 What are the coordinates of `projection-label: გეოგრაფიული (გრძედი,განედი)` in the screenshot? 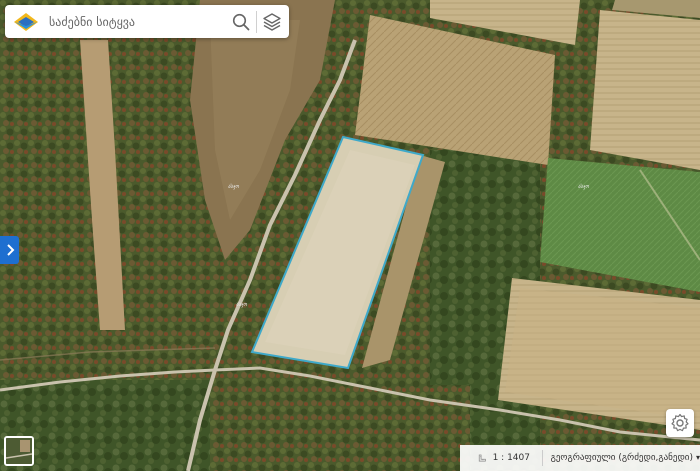 It's located at (621, 458).